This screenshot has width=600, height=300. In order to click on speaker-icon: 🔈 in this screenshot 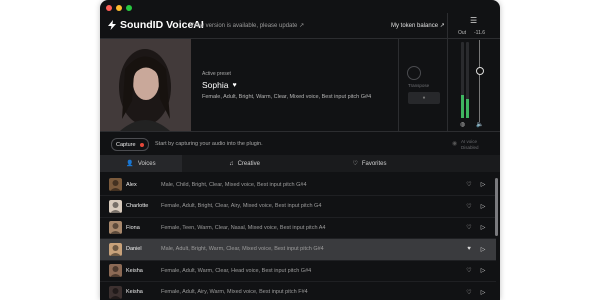, I will do `click(479, 124)`.